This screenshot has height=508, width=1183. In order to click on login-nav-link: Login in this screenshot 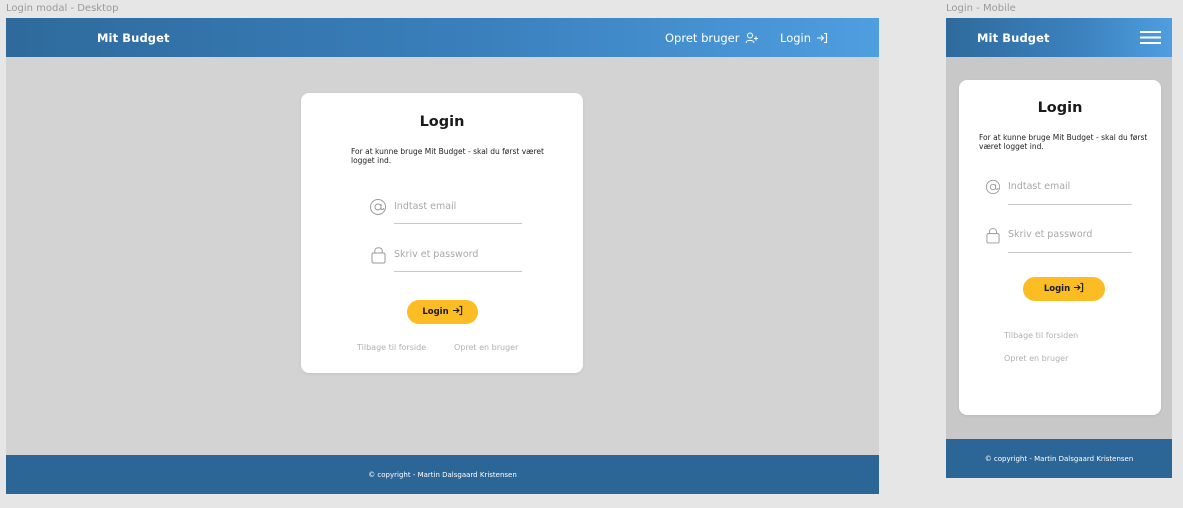, I will do `click(804, 38)`.